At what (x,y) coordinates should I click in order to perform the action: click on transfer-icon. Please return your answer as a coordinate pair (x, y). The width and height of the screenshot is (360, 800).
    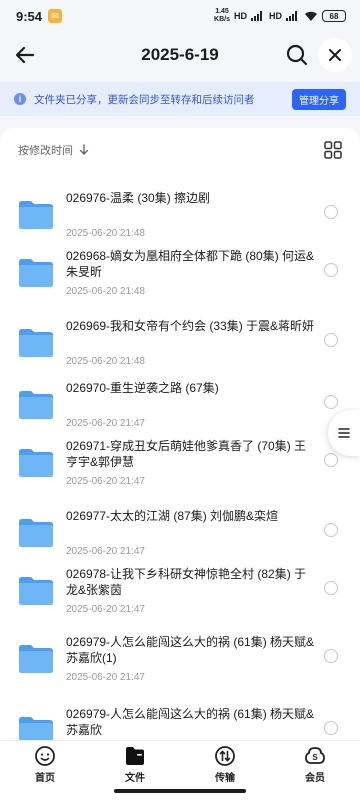
    Looking at the image, I should click on (225, 756).